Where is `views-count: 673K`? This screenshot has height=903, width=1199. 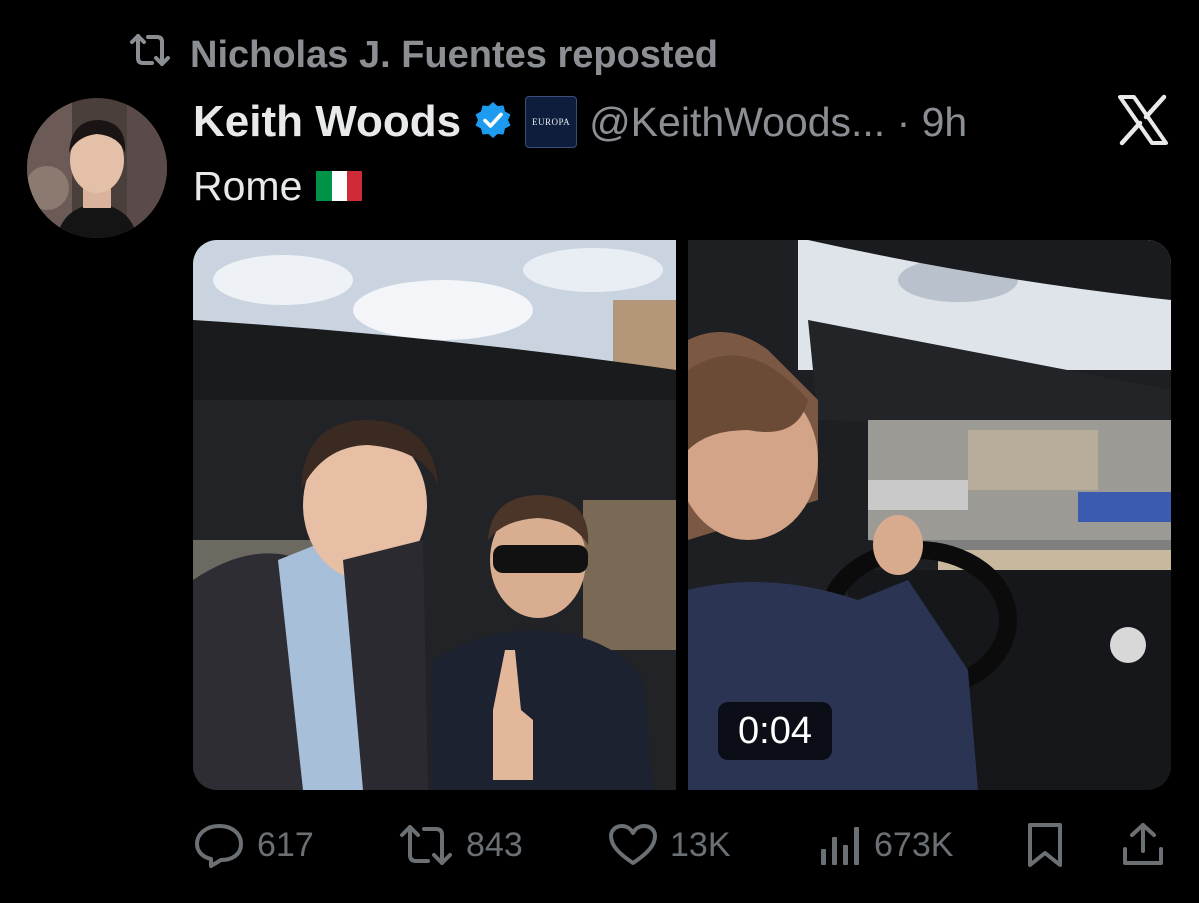 views-count: 673K is located at coordinates (914, 844).